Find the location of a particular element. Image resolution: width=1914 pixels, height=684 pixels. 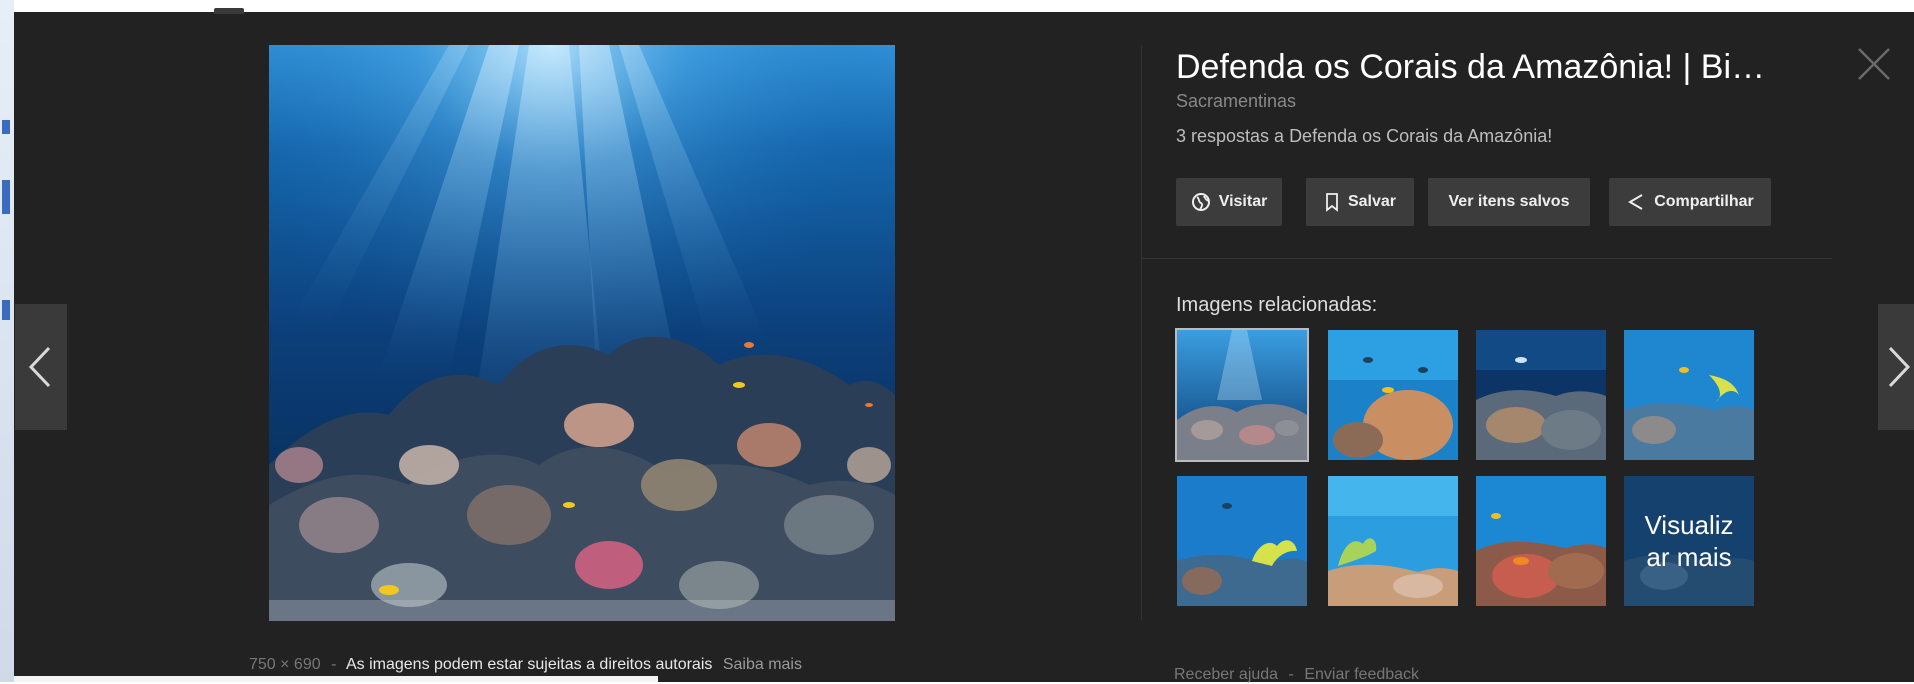

background-window-edge is located at coordinates (7, 341).